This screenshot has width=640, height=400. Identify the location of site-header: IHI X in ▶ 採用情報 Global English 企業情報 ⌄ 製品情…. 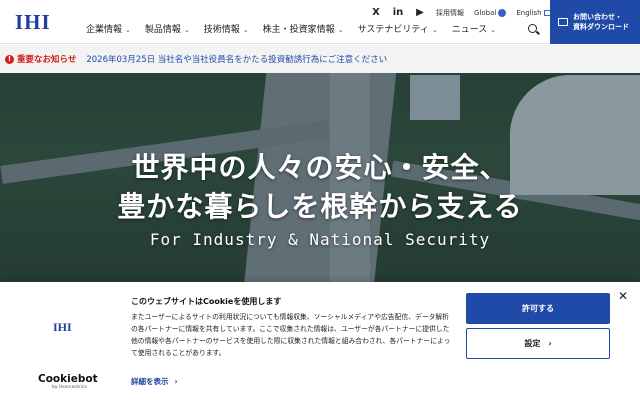
(320, 22).